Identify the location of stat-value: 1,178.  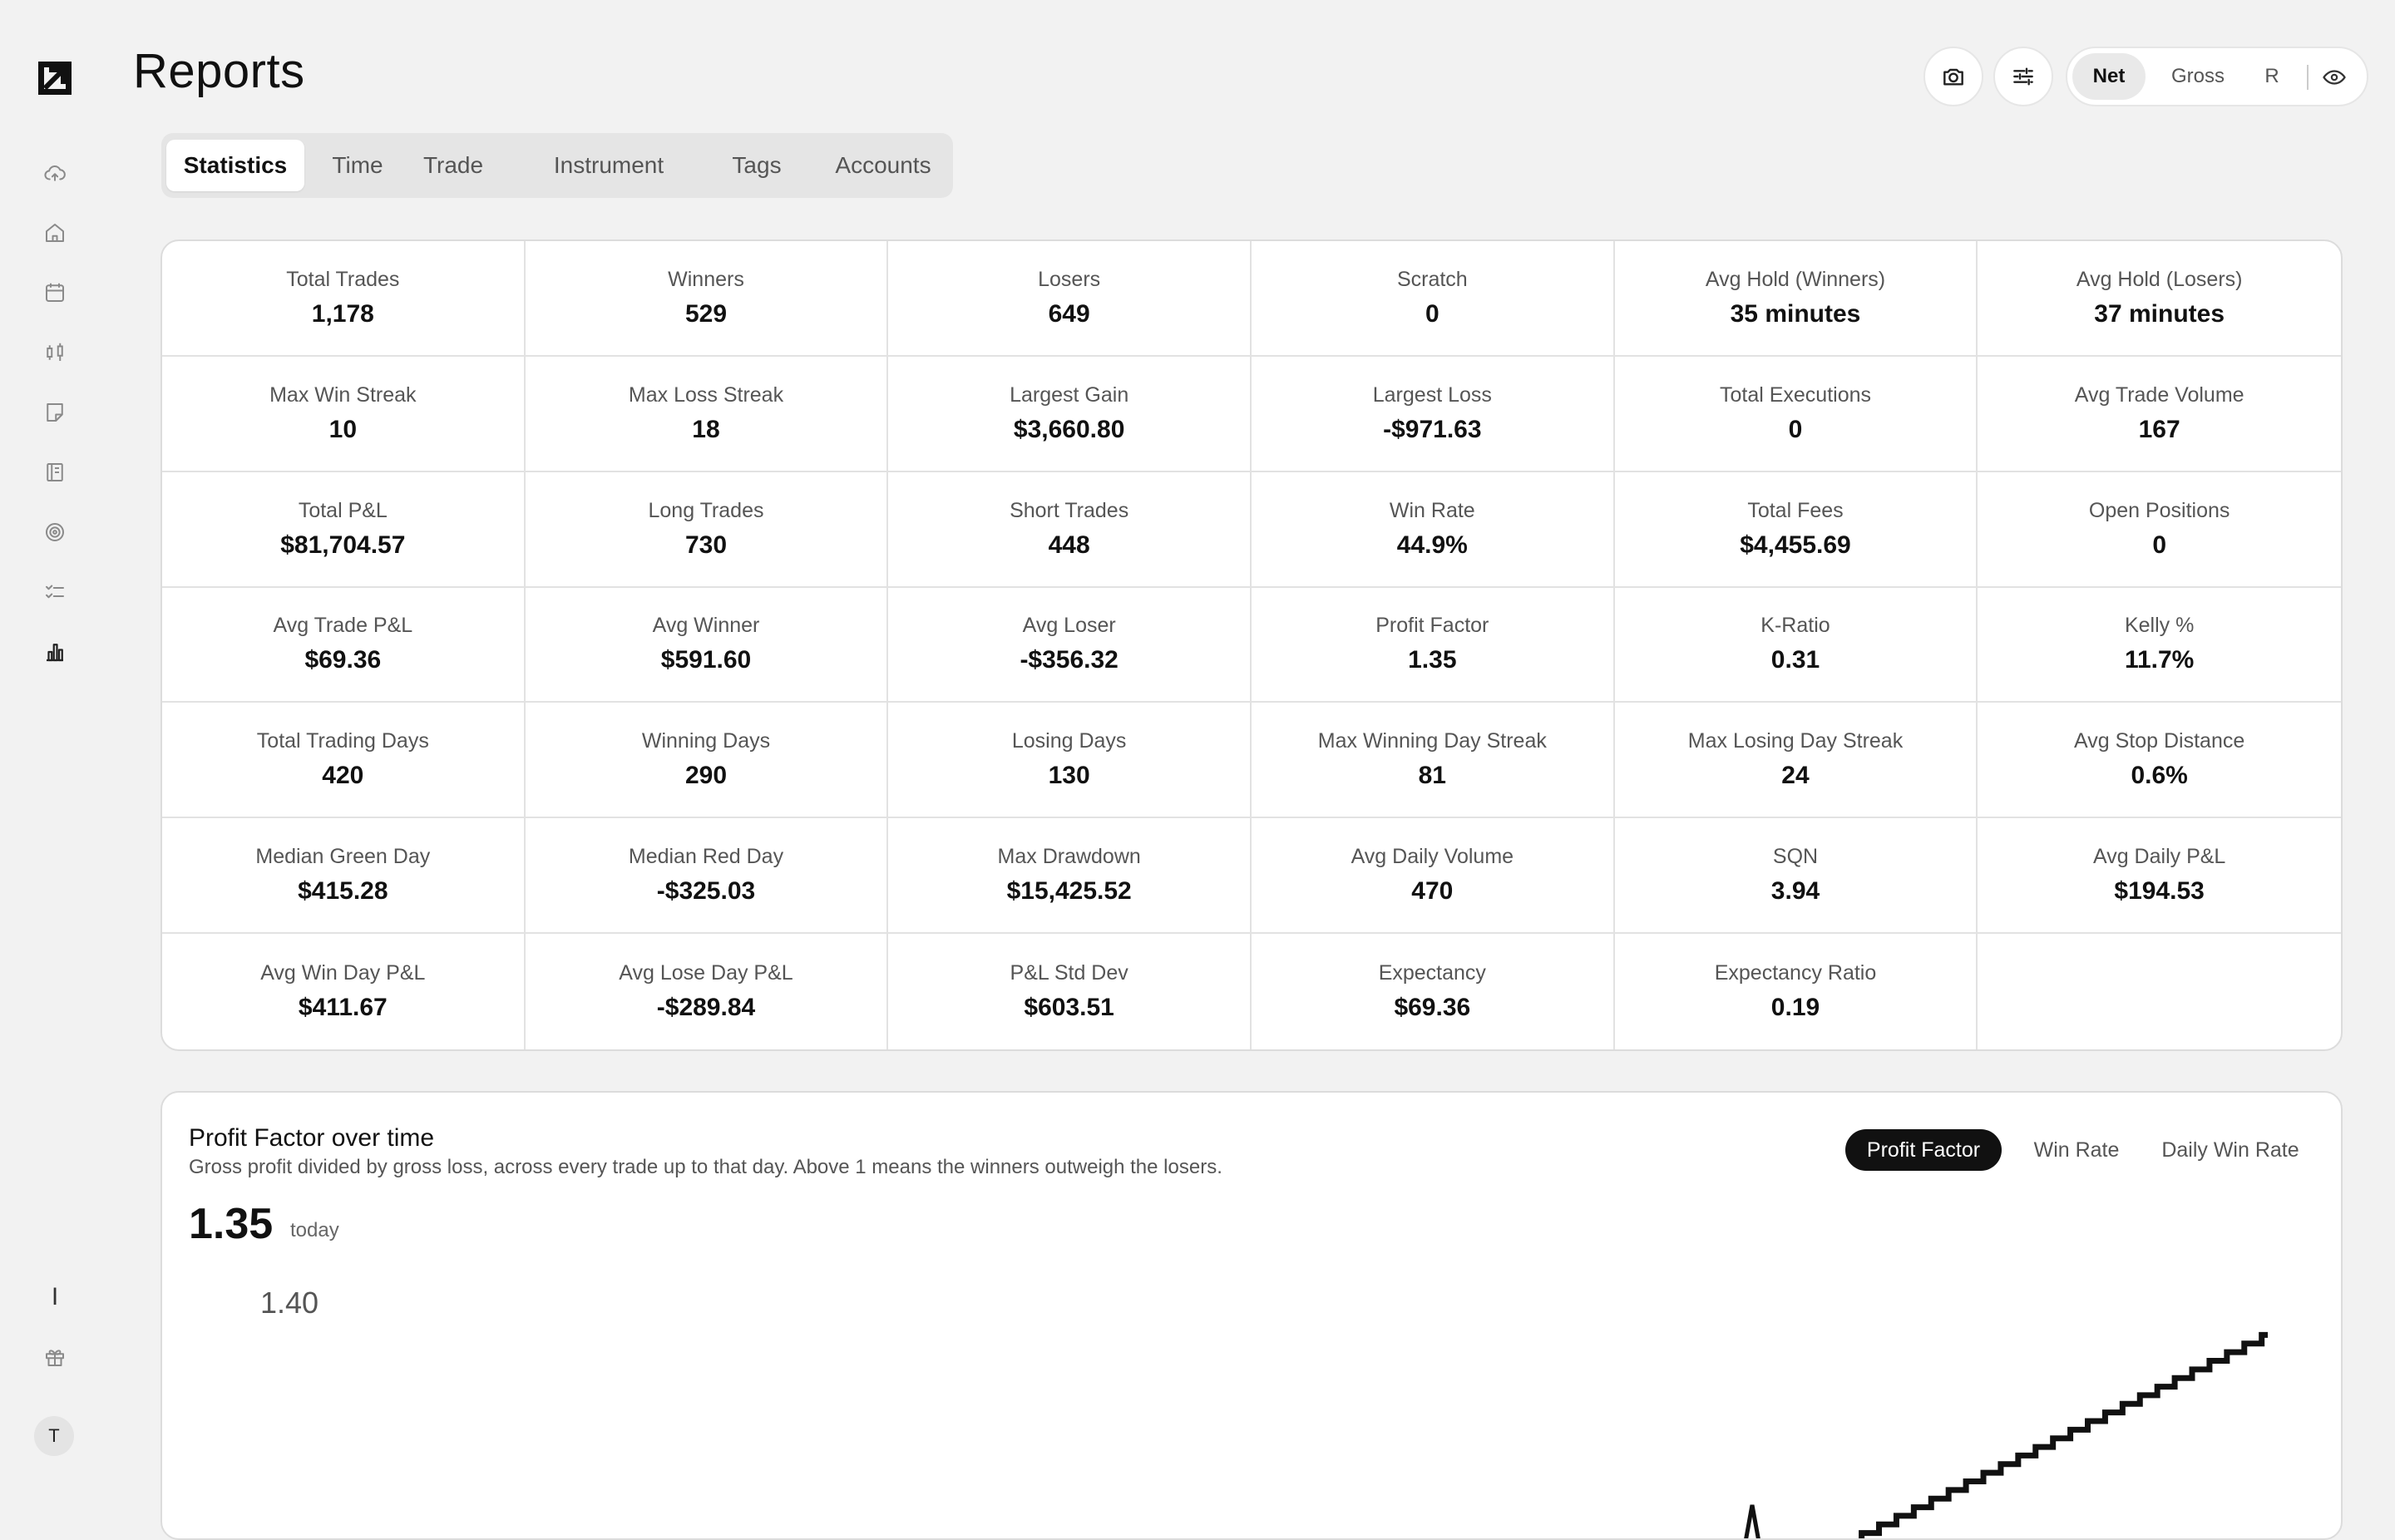
(342, 313).